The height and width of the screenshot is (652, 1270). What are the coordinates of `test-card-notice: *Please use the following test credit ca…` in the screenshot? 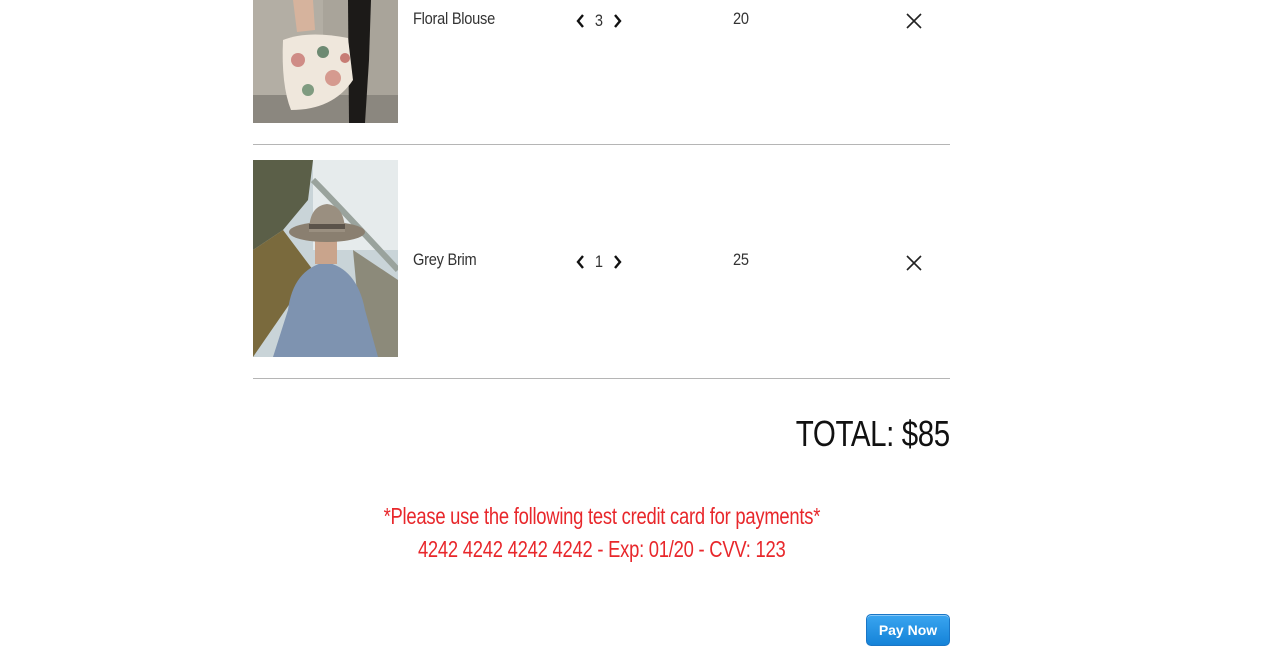 It's located at (601, 533).